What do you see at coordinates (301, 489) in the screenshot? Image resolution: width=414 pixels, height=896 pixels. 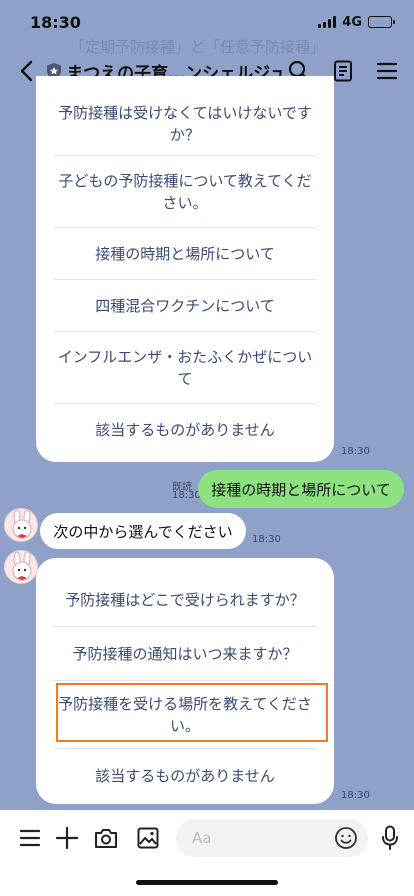 I see `sent-message-bubble: 接種の時期と場所について` at bounding box center [301, 489].